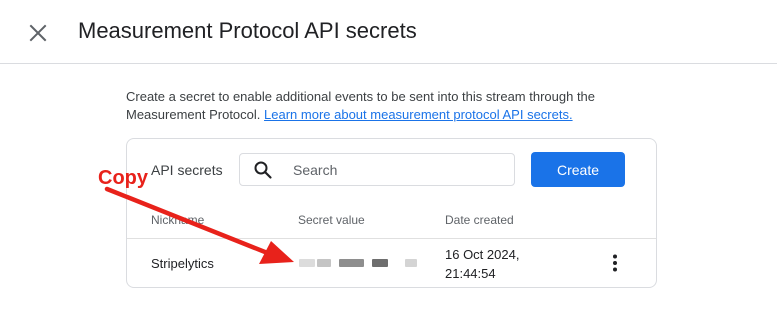 The width and height of the screenshot is (777, 324). Describe the element at coordinates (393, 169) in the screenshot. I see `search-input` at that location.